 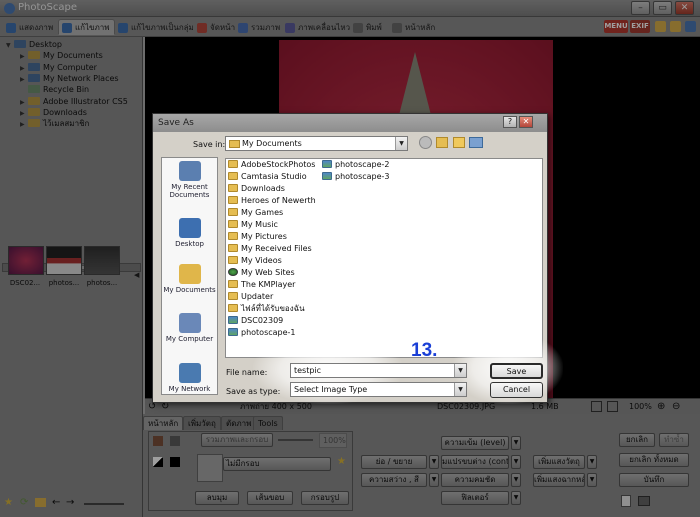 What do you see at coordinates (596, 406) in the screenshot?
I see `zoom-fit-icon` at bounding box center [596, 406].